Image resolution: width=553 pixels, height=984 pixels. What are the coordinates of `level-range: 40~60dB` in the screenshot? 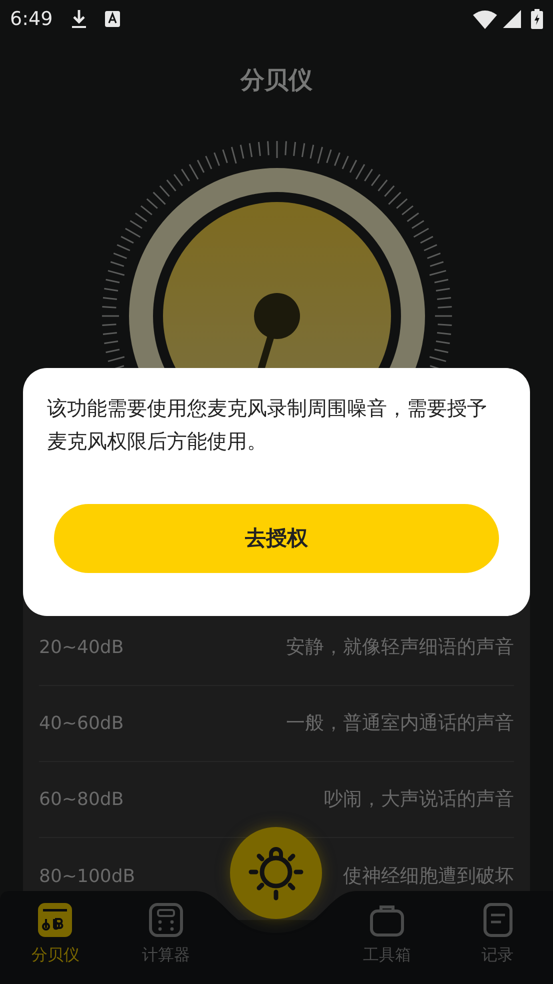 It's located at (81, 724).